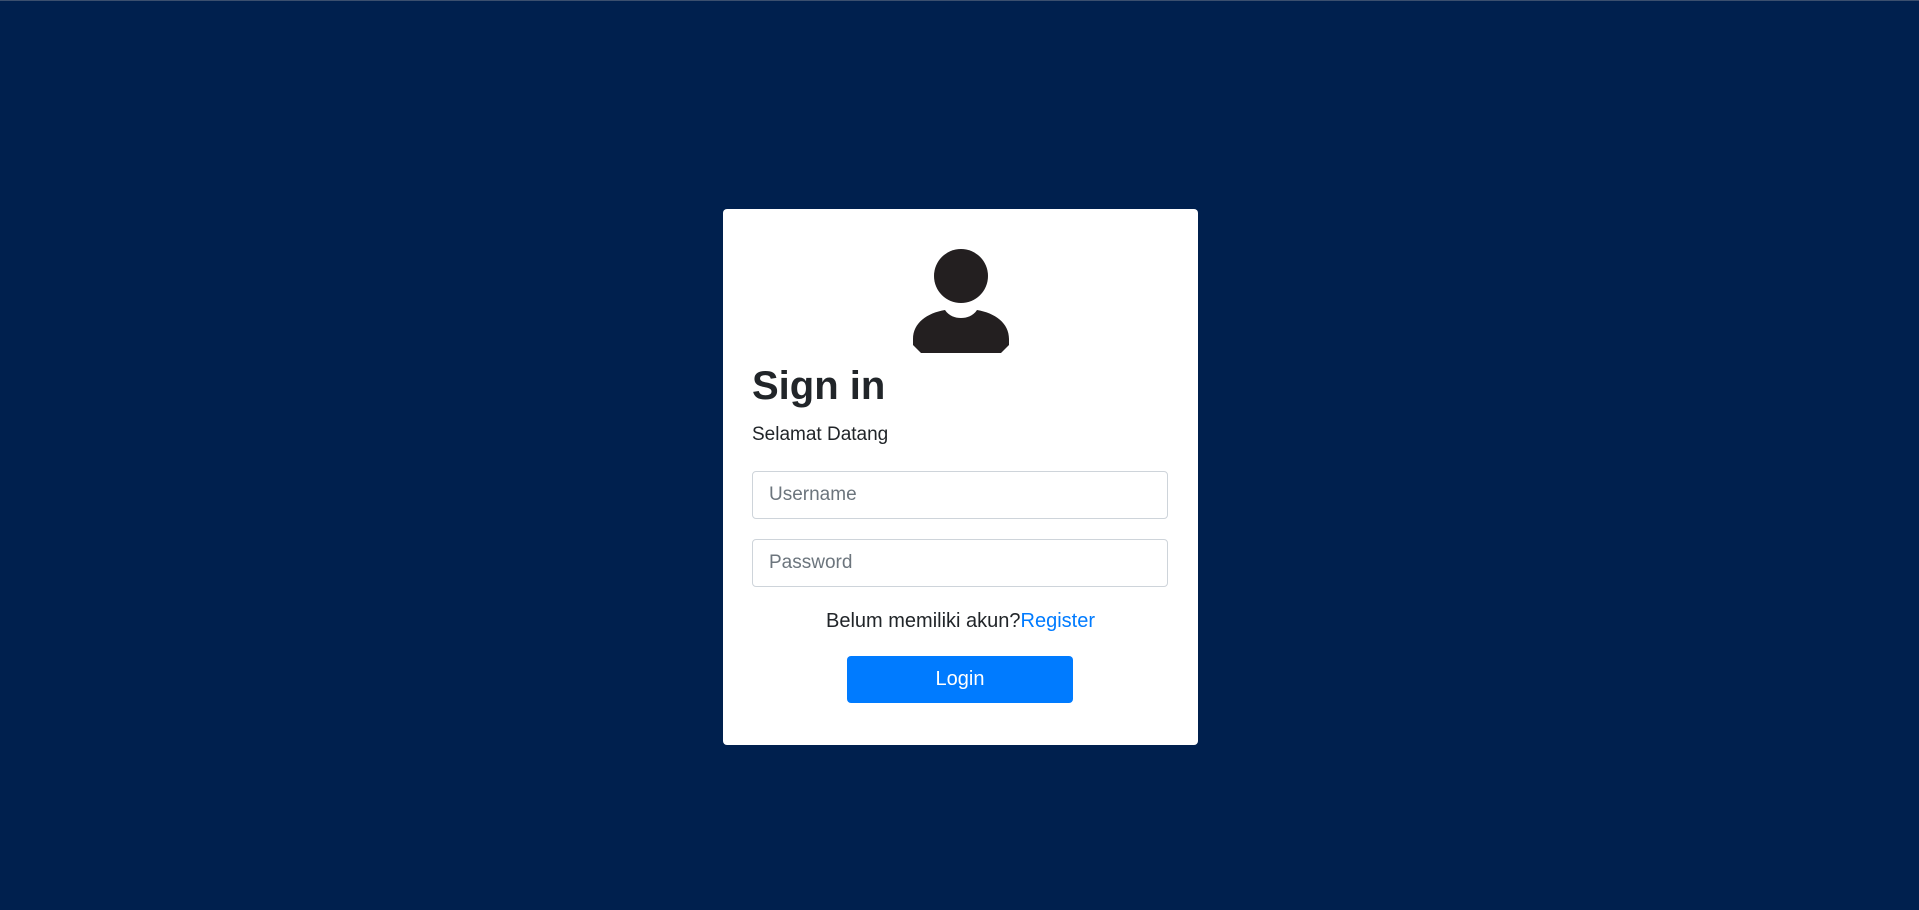 The width and height of the screenshot is (1919, 910). What do you see at coordinates (1058, 621) in the screenshot?
I see `register-link: Register` at bounding box center [1058, 621].